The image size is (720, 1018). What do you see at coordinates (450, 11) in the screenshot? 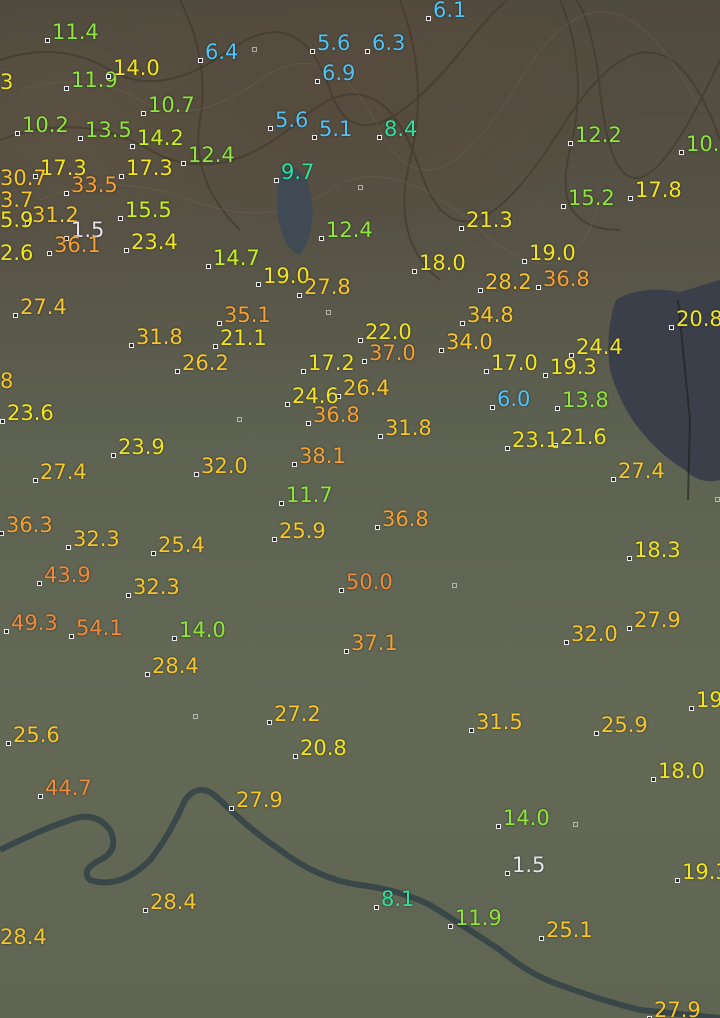
I see `station-value: 6.1` at bounding box center [450, 11].